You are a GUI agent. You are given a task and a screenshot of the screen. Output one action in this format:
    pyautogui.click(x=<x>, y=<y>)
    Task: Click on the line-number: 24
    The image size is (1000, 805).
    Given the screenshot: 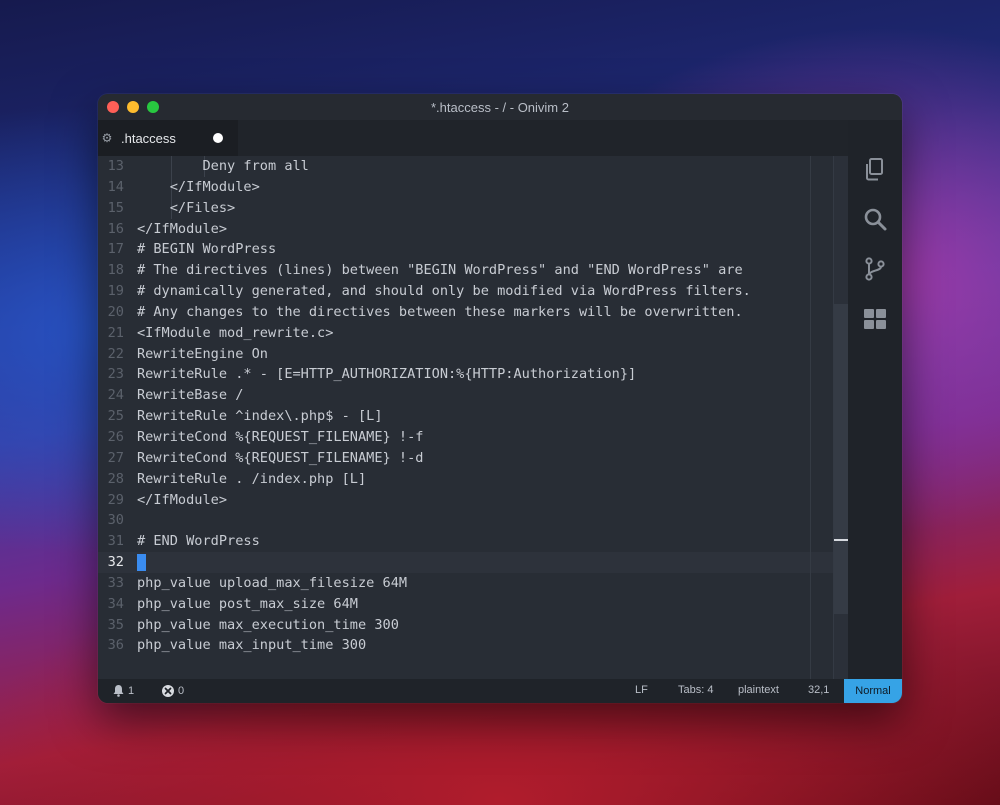 What is the action you would take?
    pyautogui.click(x=111, y=395)
    